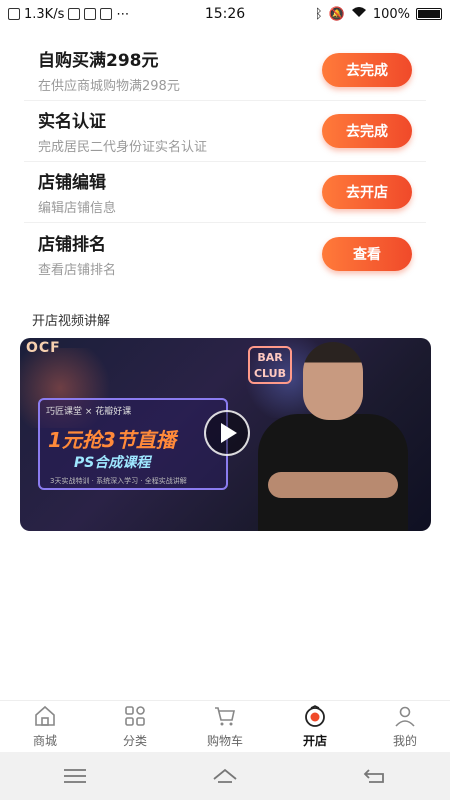 The image size is (450, 800). I want to click on tab-label: 商城, so click(44, 741).